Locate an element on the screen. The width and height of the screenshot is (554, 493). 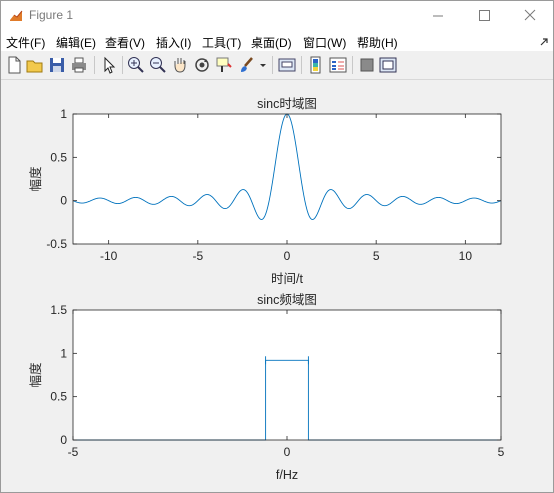
open-file-icon is located at coordinates (34, 66).